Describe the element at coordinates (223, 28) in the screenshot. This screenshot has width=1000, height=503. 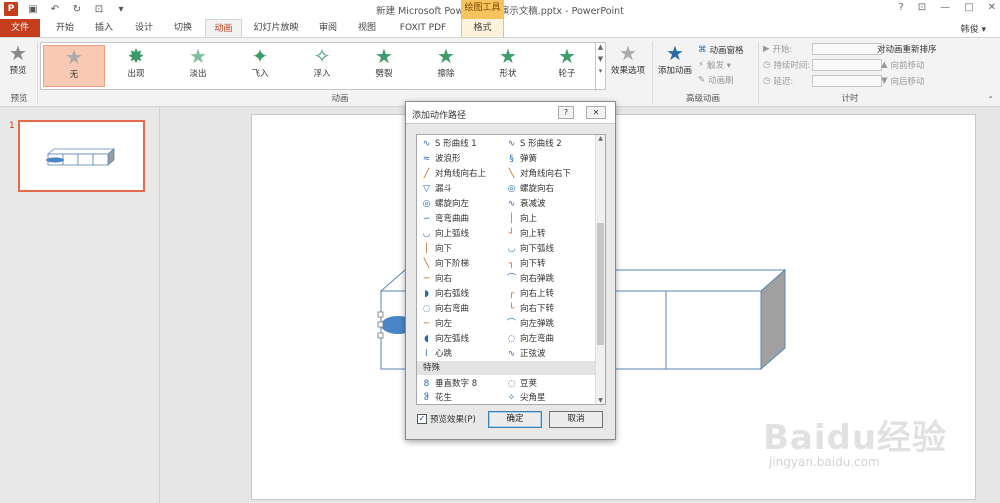
I see `tab-animations: 动画` at that location.